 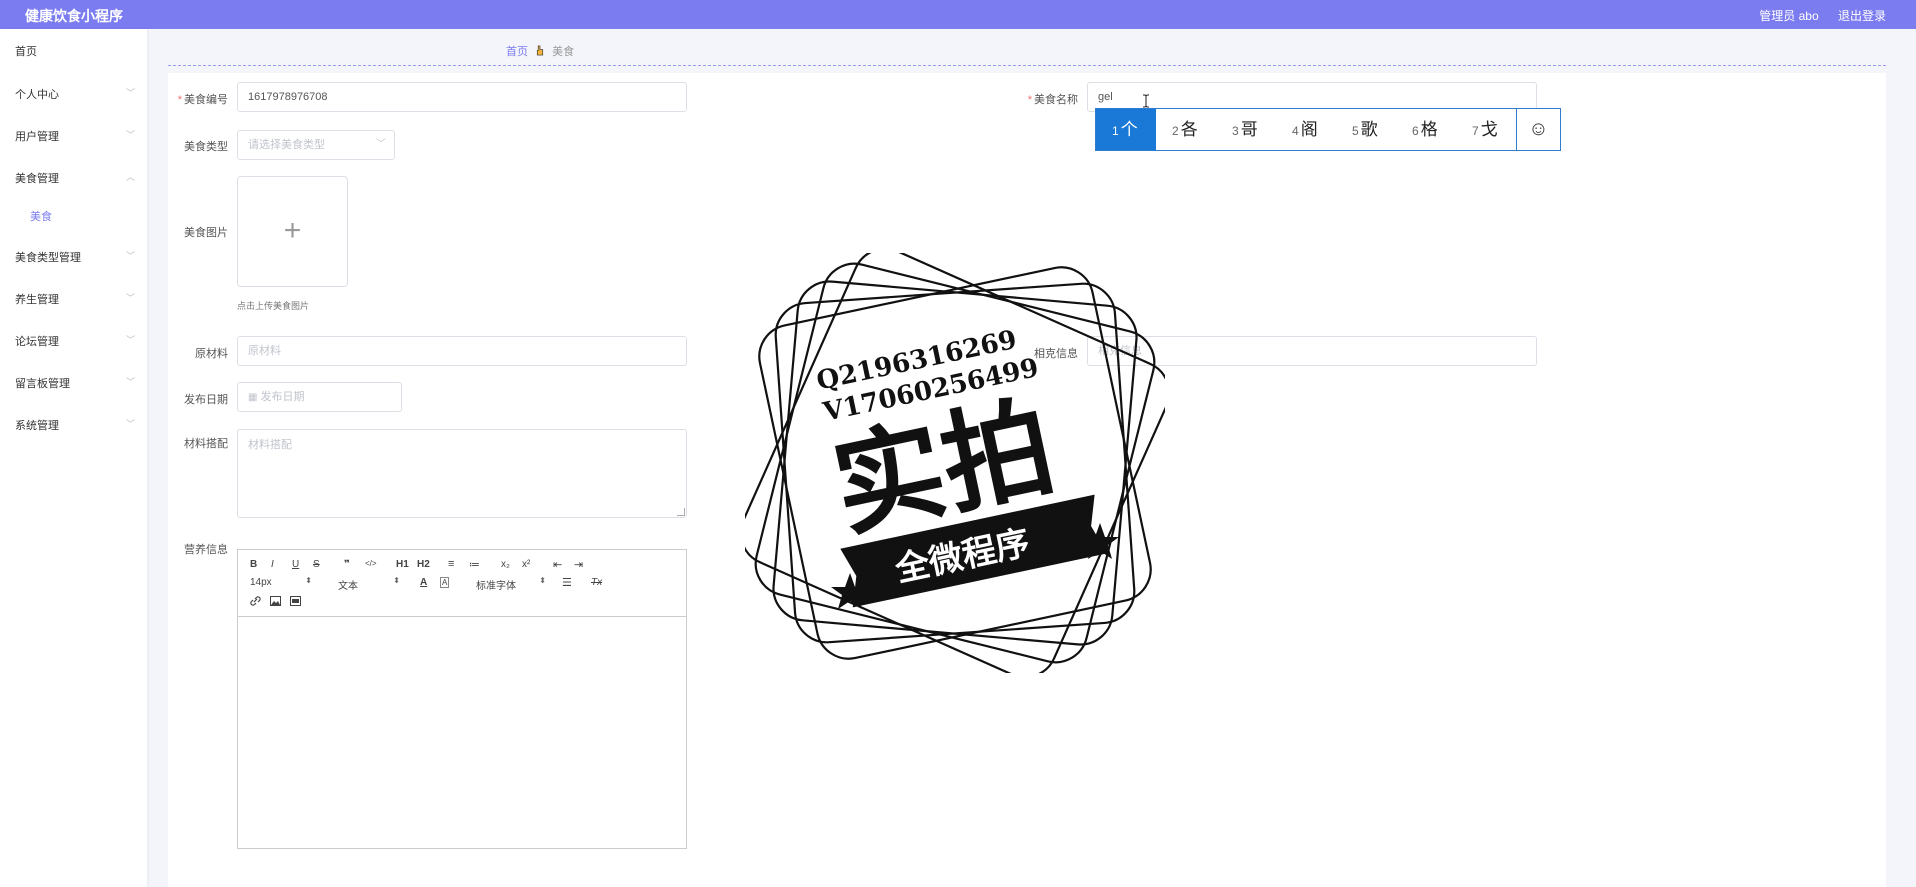 What do you see at coordinates (37, 300) in the screenshot?
I see `sidebar-item-label: 养生管理` at bounding box center [37, 300].